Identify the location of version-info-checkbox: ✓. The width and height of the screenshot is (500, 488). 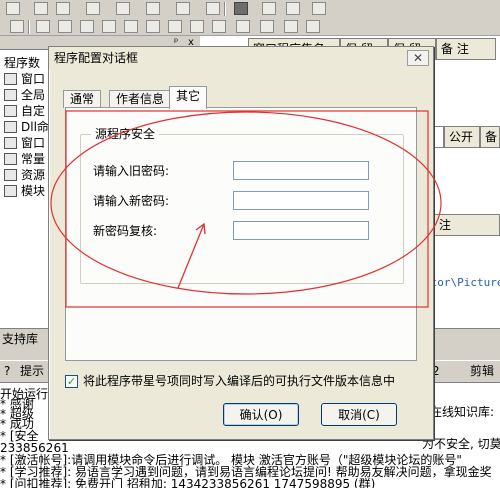
(71, 381).